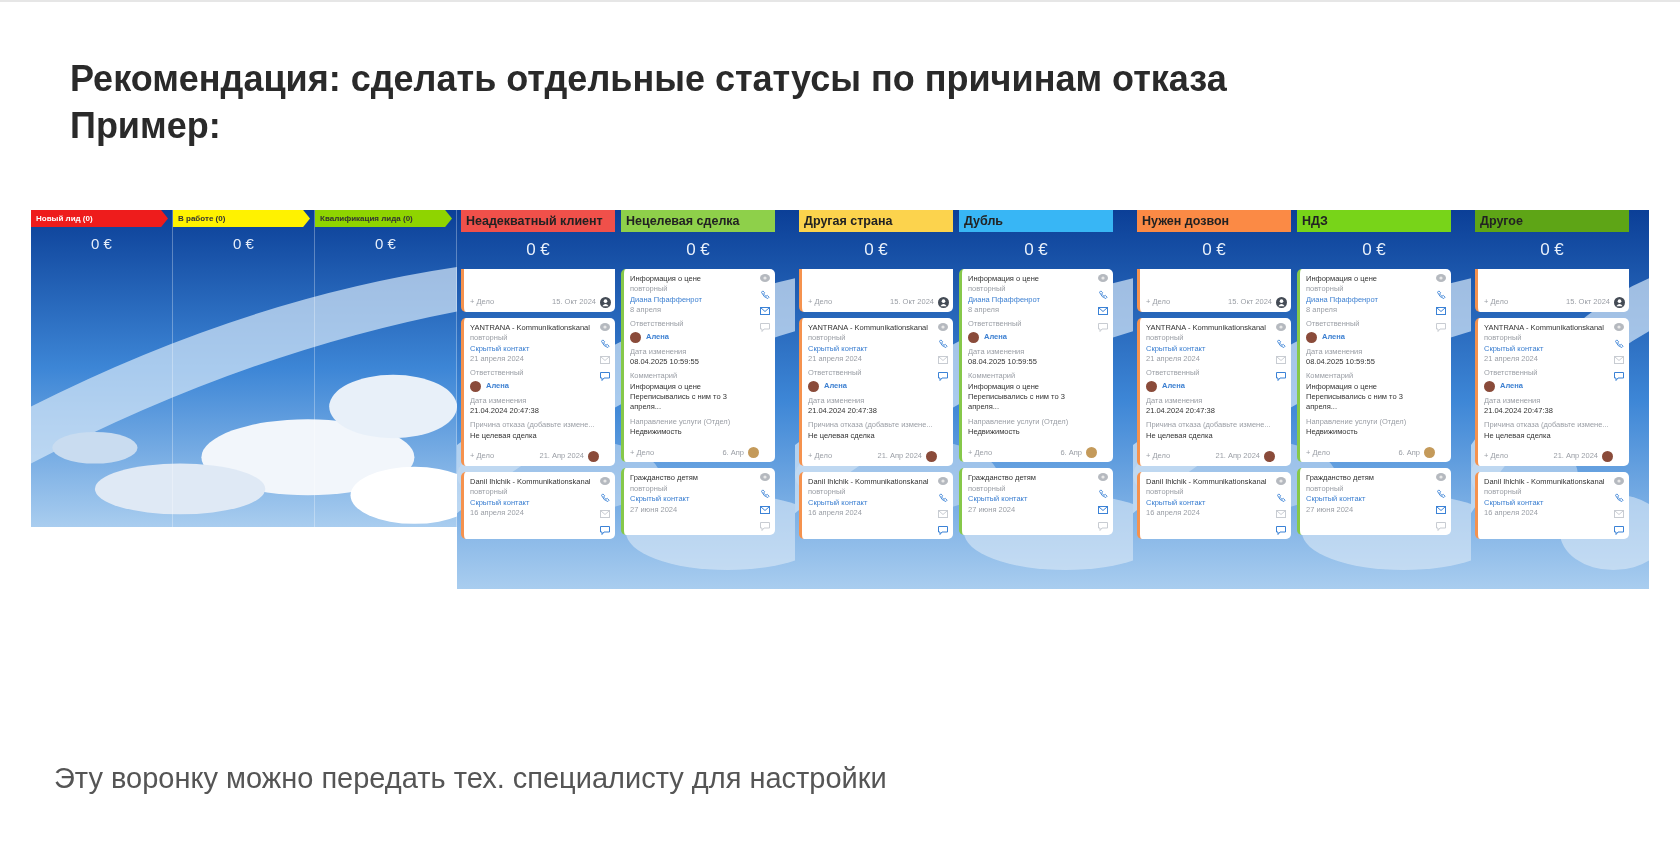 The image size is (1680, 863). Describe the element at coordinates (383, 218) in the screenshot. I see `stage-header: Квалификация лида (0)` at that location.